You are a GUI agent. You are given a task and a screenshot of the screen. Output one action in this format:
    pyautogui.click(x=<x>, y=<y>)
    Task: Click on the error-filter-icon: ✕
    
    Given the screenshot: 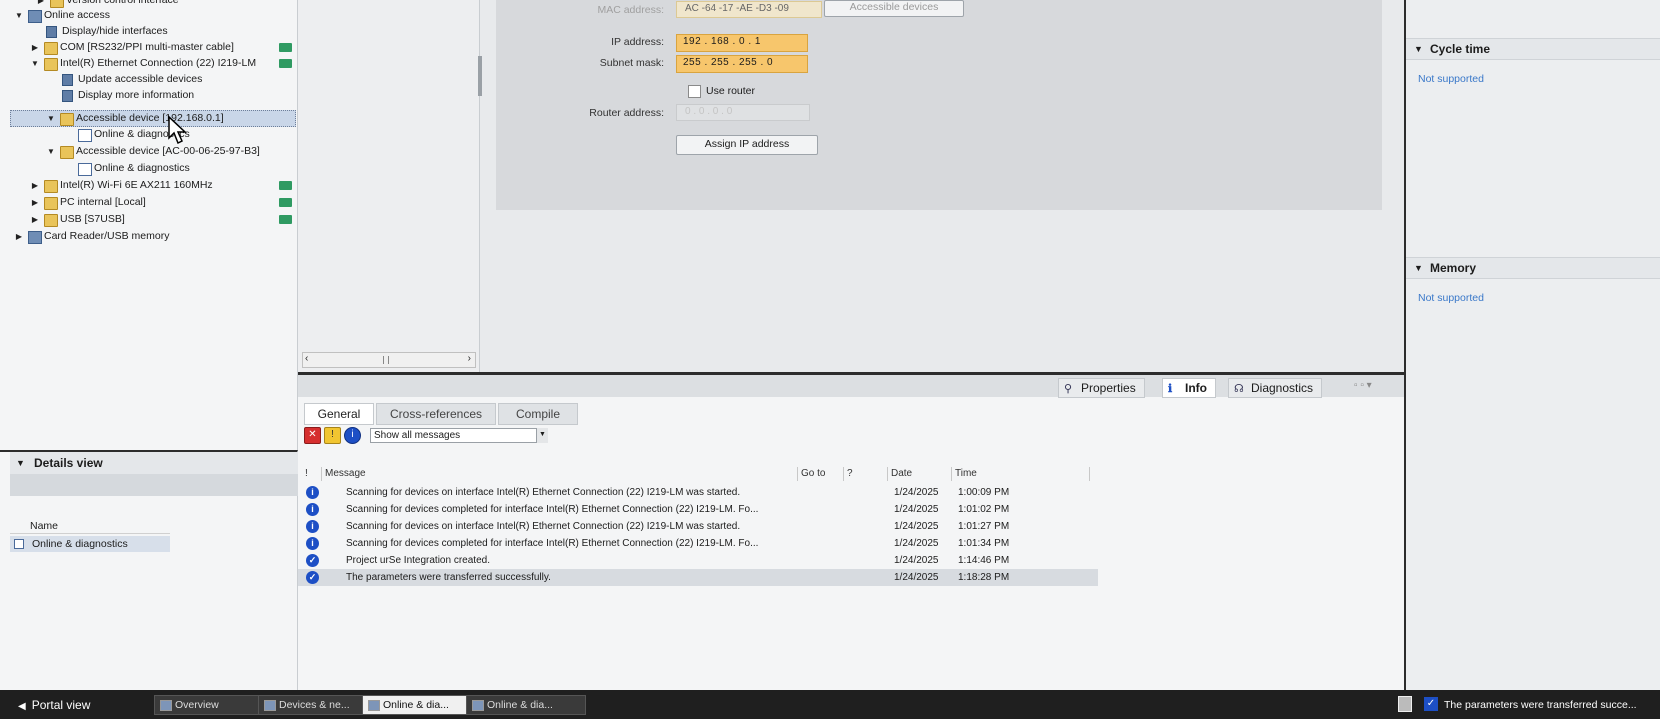 What is the action you would take?
    pyautogui.click(x=312, y=435)
    